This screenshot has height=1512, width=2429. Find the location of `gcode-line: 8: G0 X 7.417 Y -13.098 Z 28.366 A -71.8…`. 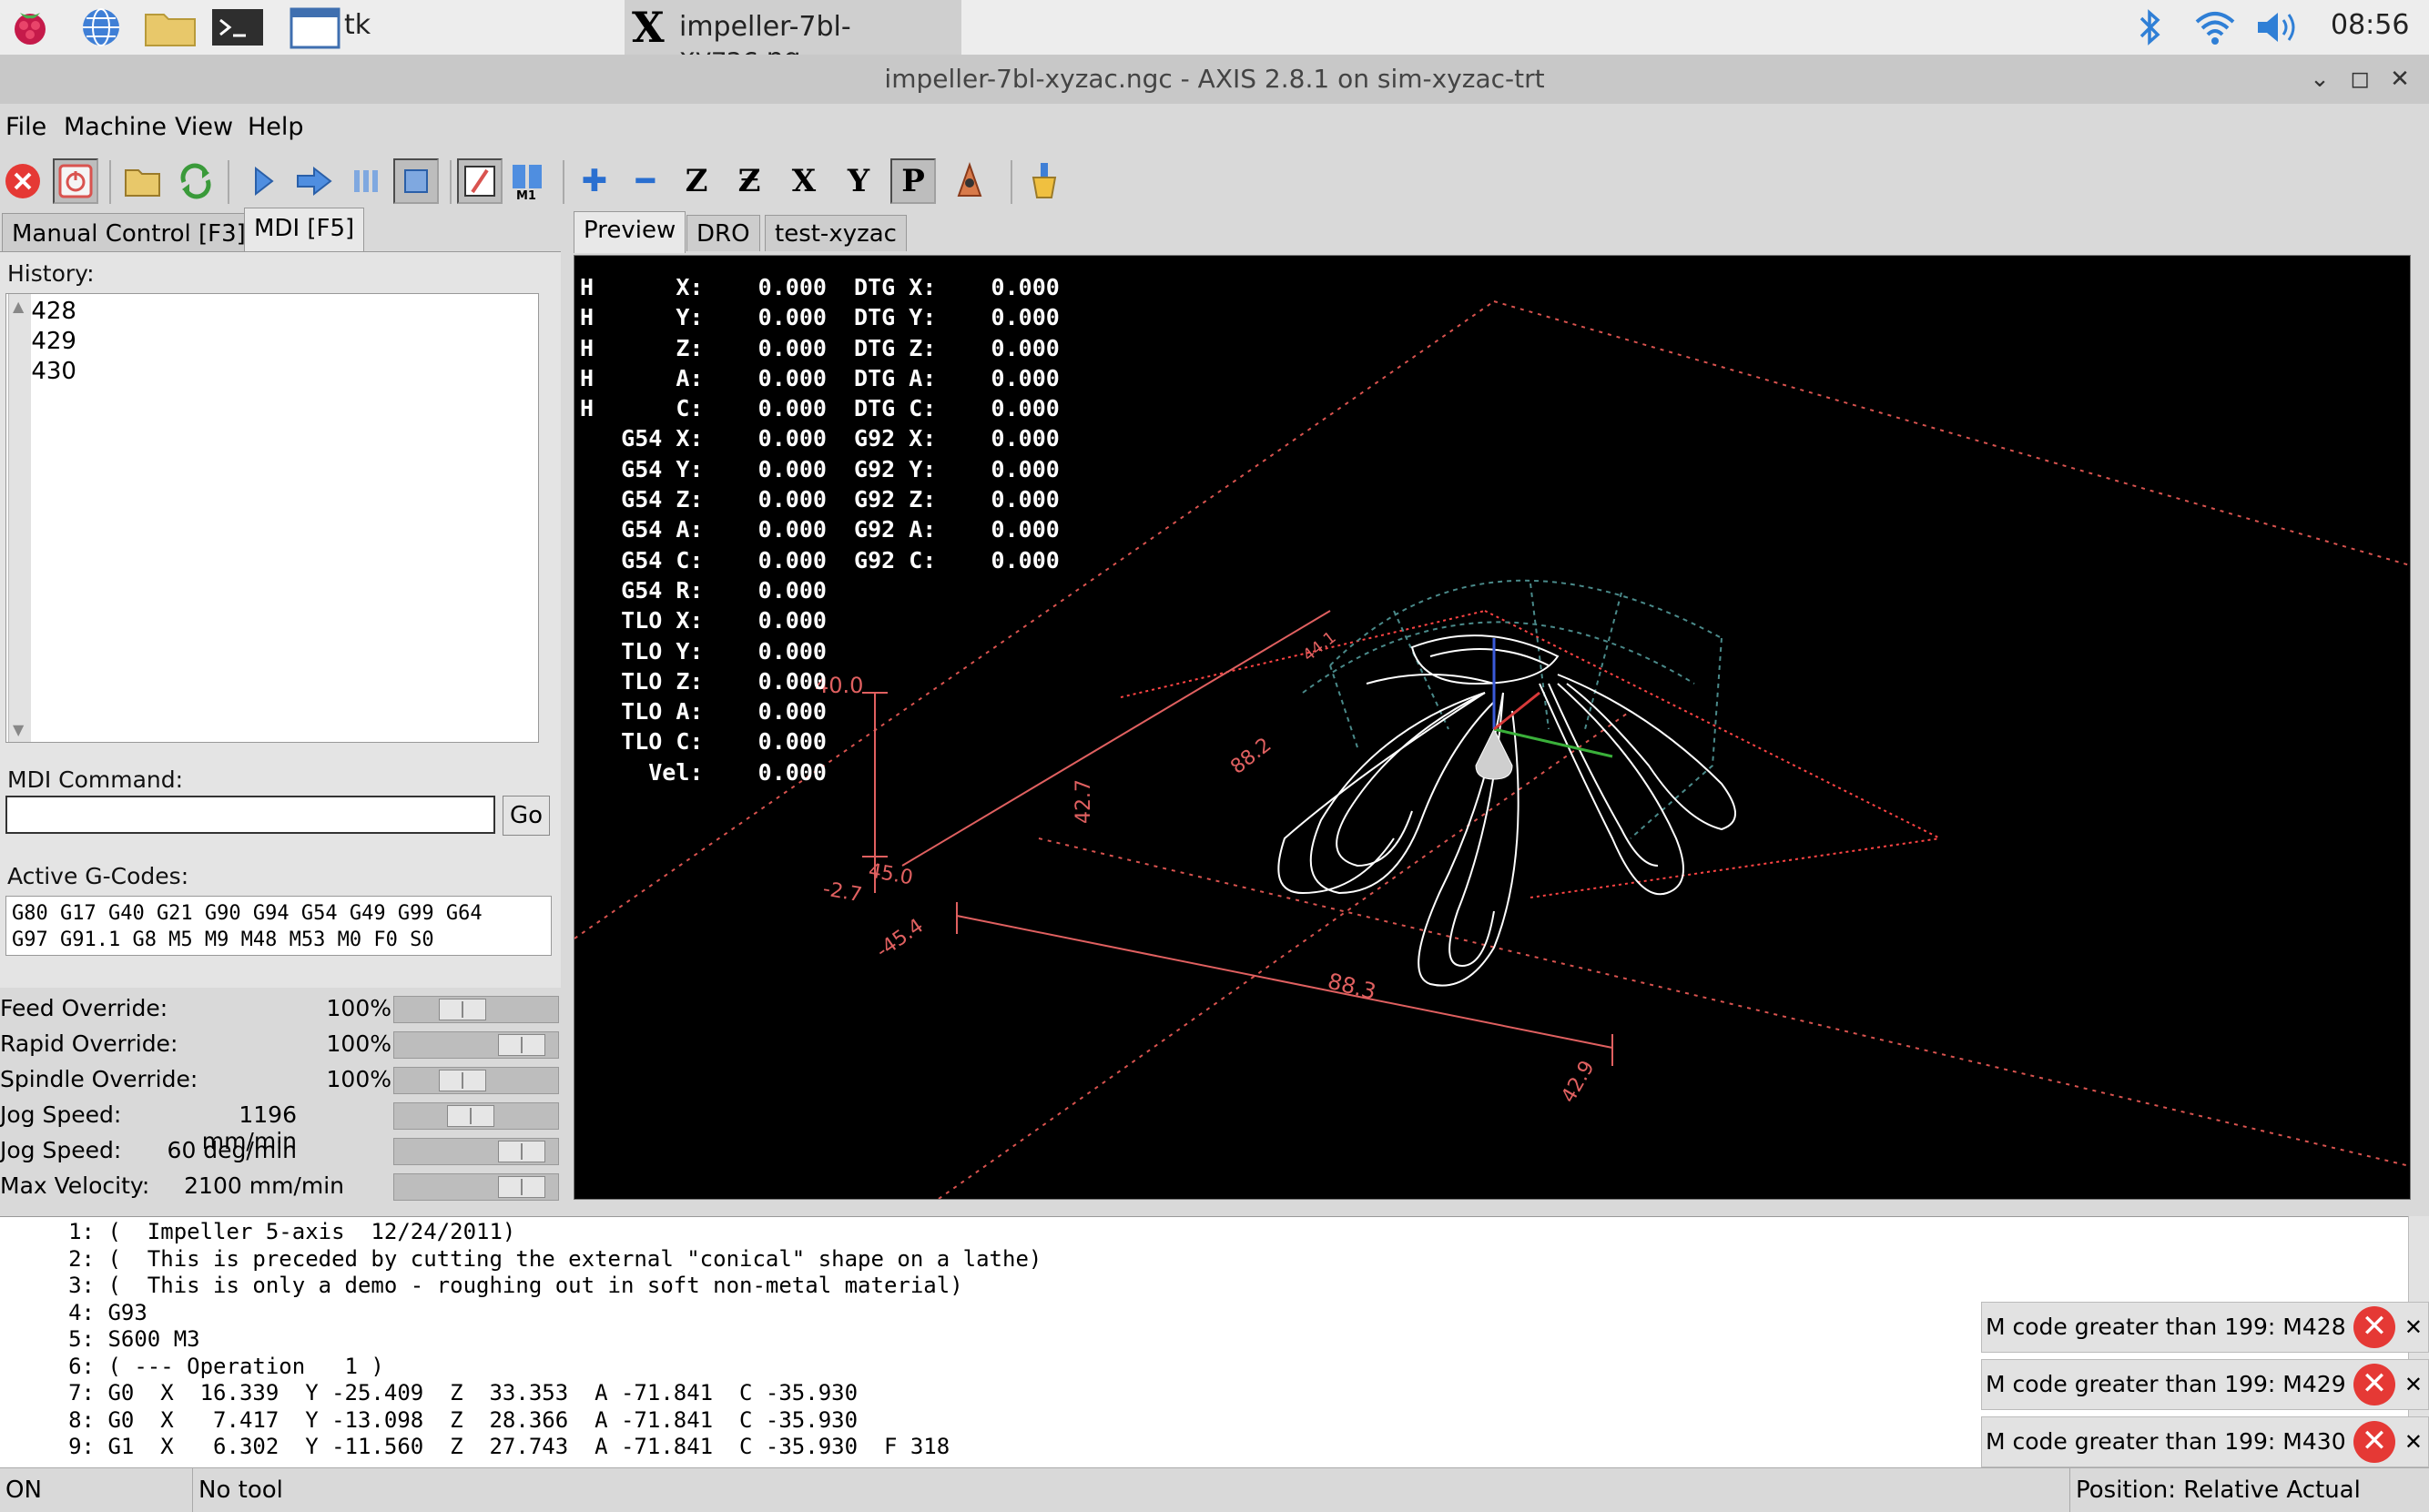

gcode-line: 8: G0 X 7.417 Y -13.098 Z 28.366 A -71.8… is located at coordinates (429, 1420).